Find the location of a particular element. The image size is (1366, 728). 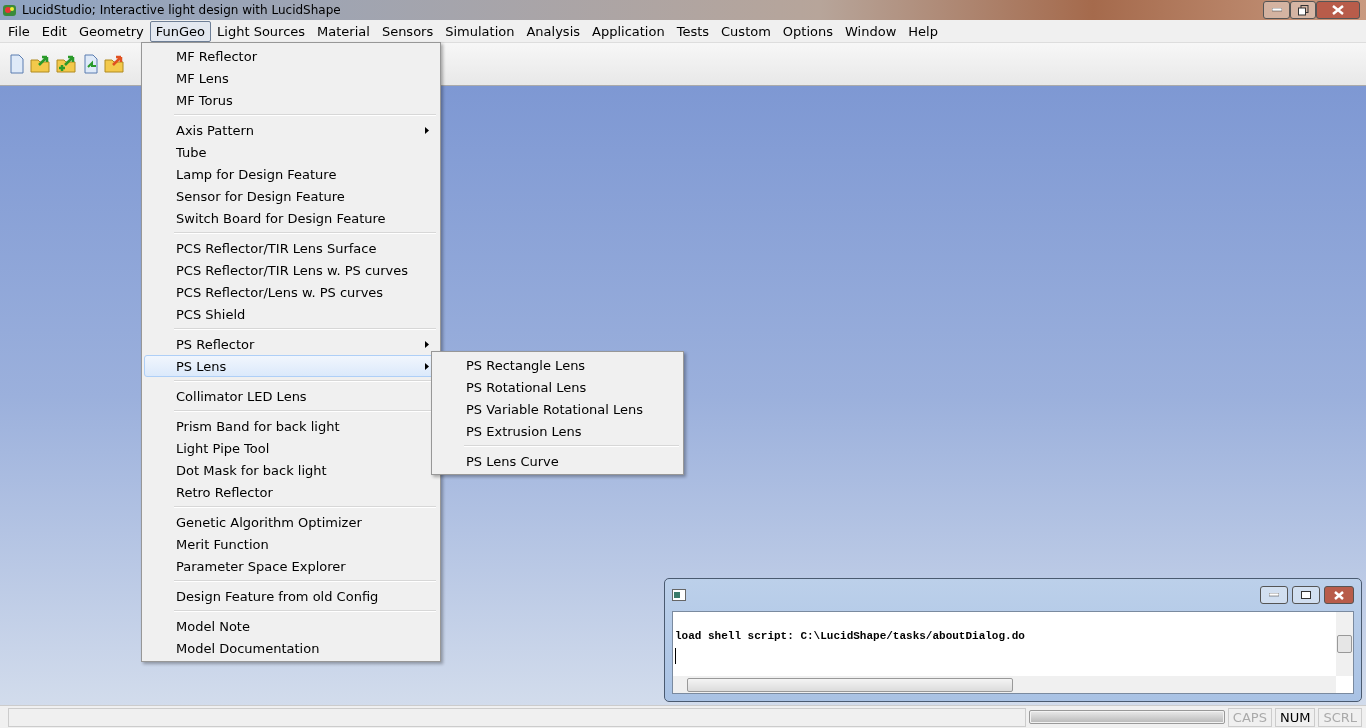

menu-bar-item: Simulation is located at coordinates (480, 31).